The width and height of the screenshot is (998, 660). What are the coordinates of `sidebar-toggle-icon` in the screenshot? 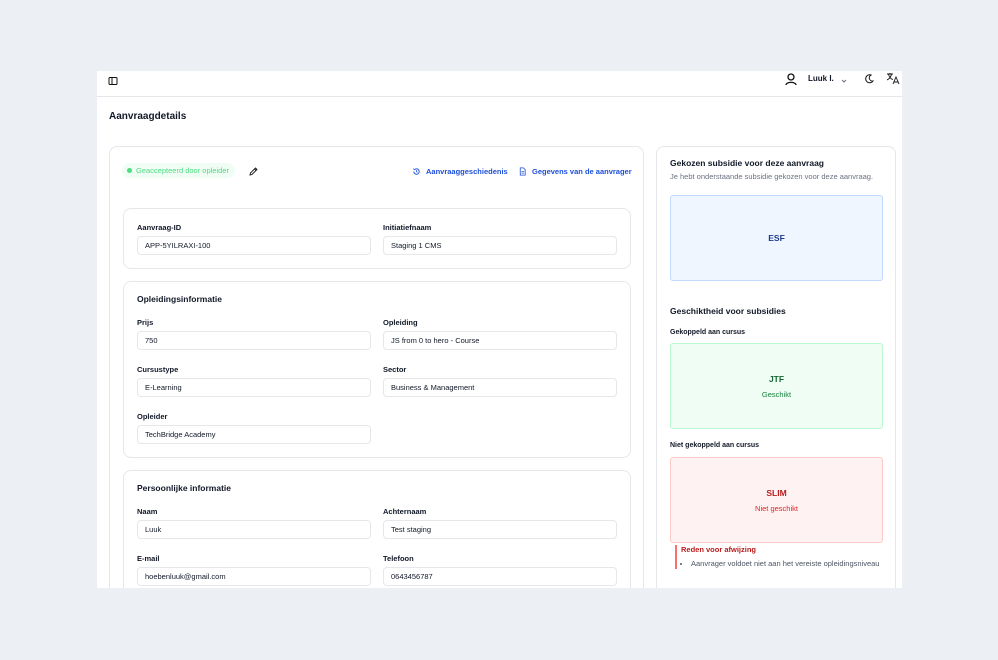 It's located at (113, 81).